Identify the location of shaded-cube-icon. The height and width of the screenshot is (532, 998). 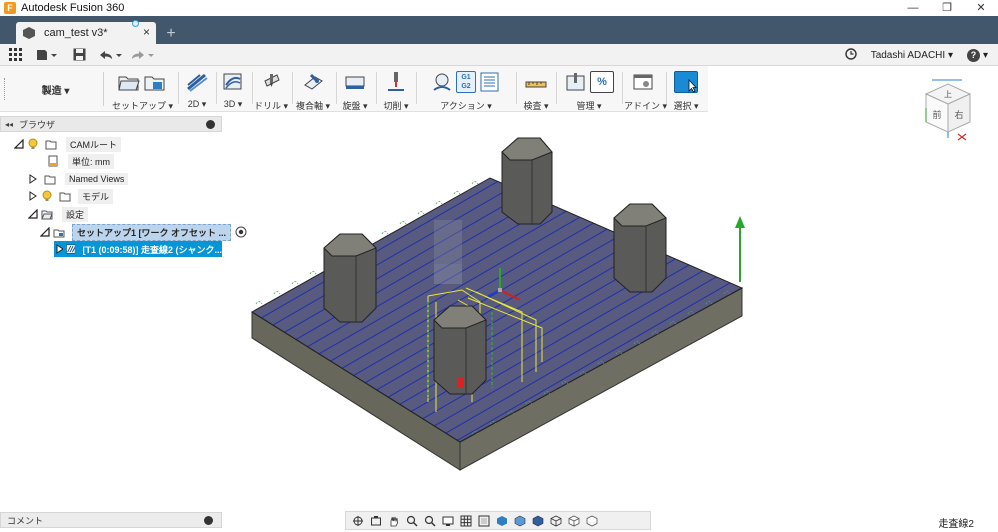
(502, 521).